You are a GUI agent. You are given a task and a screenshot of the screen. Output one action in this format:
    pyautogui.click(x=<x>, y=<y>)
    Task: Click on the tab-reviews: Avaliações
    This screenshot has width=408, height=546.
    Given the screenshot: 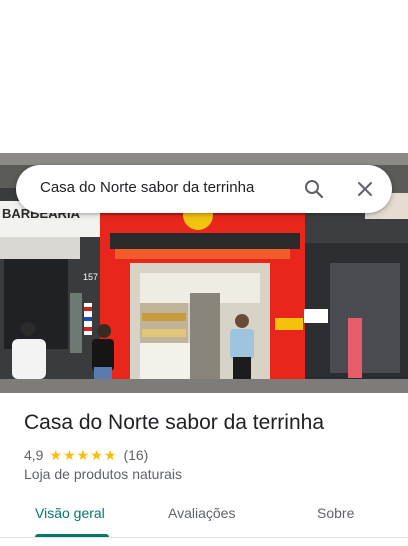 What is the action you would take?
    pyautogui.click(x=201, y=513)
    